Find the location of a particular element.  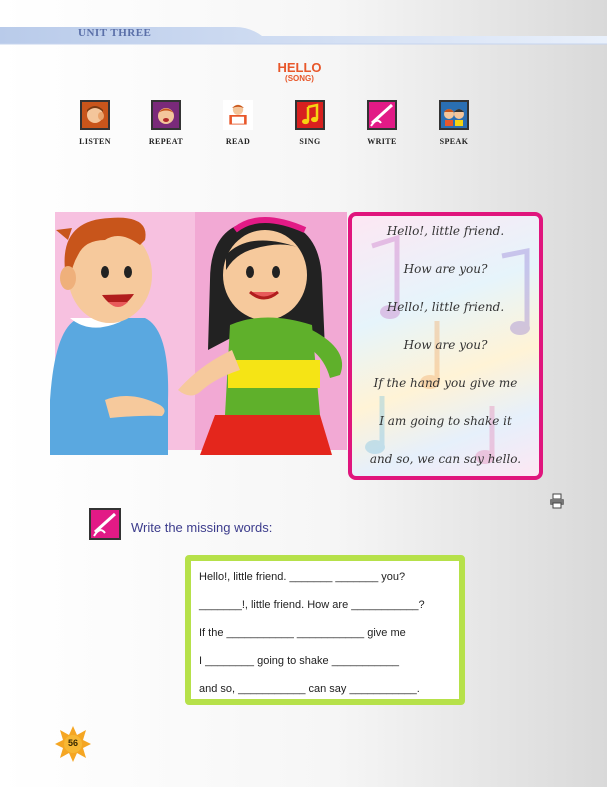

skill-label: READ is located at coordinates (238, 141).